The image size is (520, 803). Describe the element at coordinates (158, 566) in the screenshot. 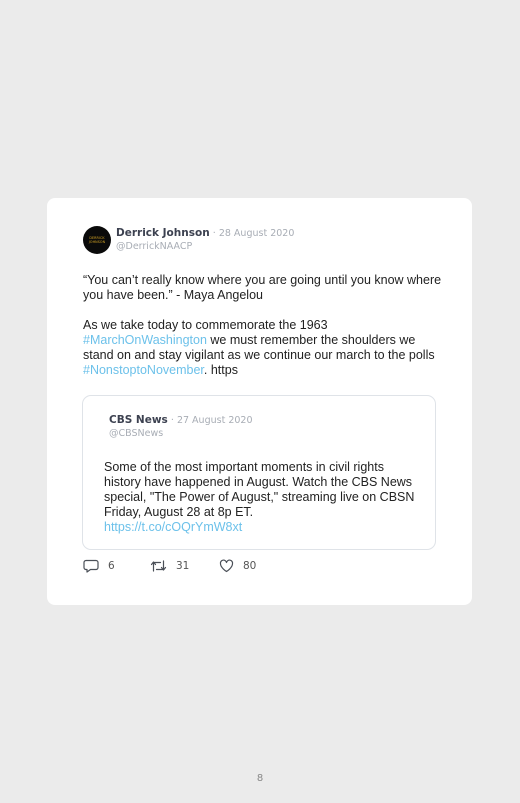

I see `retweet-icon` at that location.